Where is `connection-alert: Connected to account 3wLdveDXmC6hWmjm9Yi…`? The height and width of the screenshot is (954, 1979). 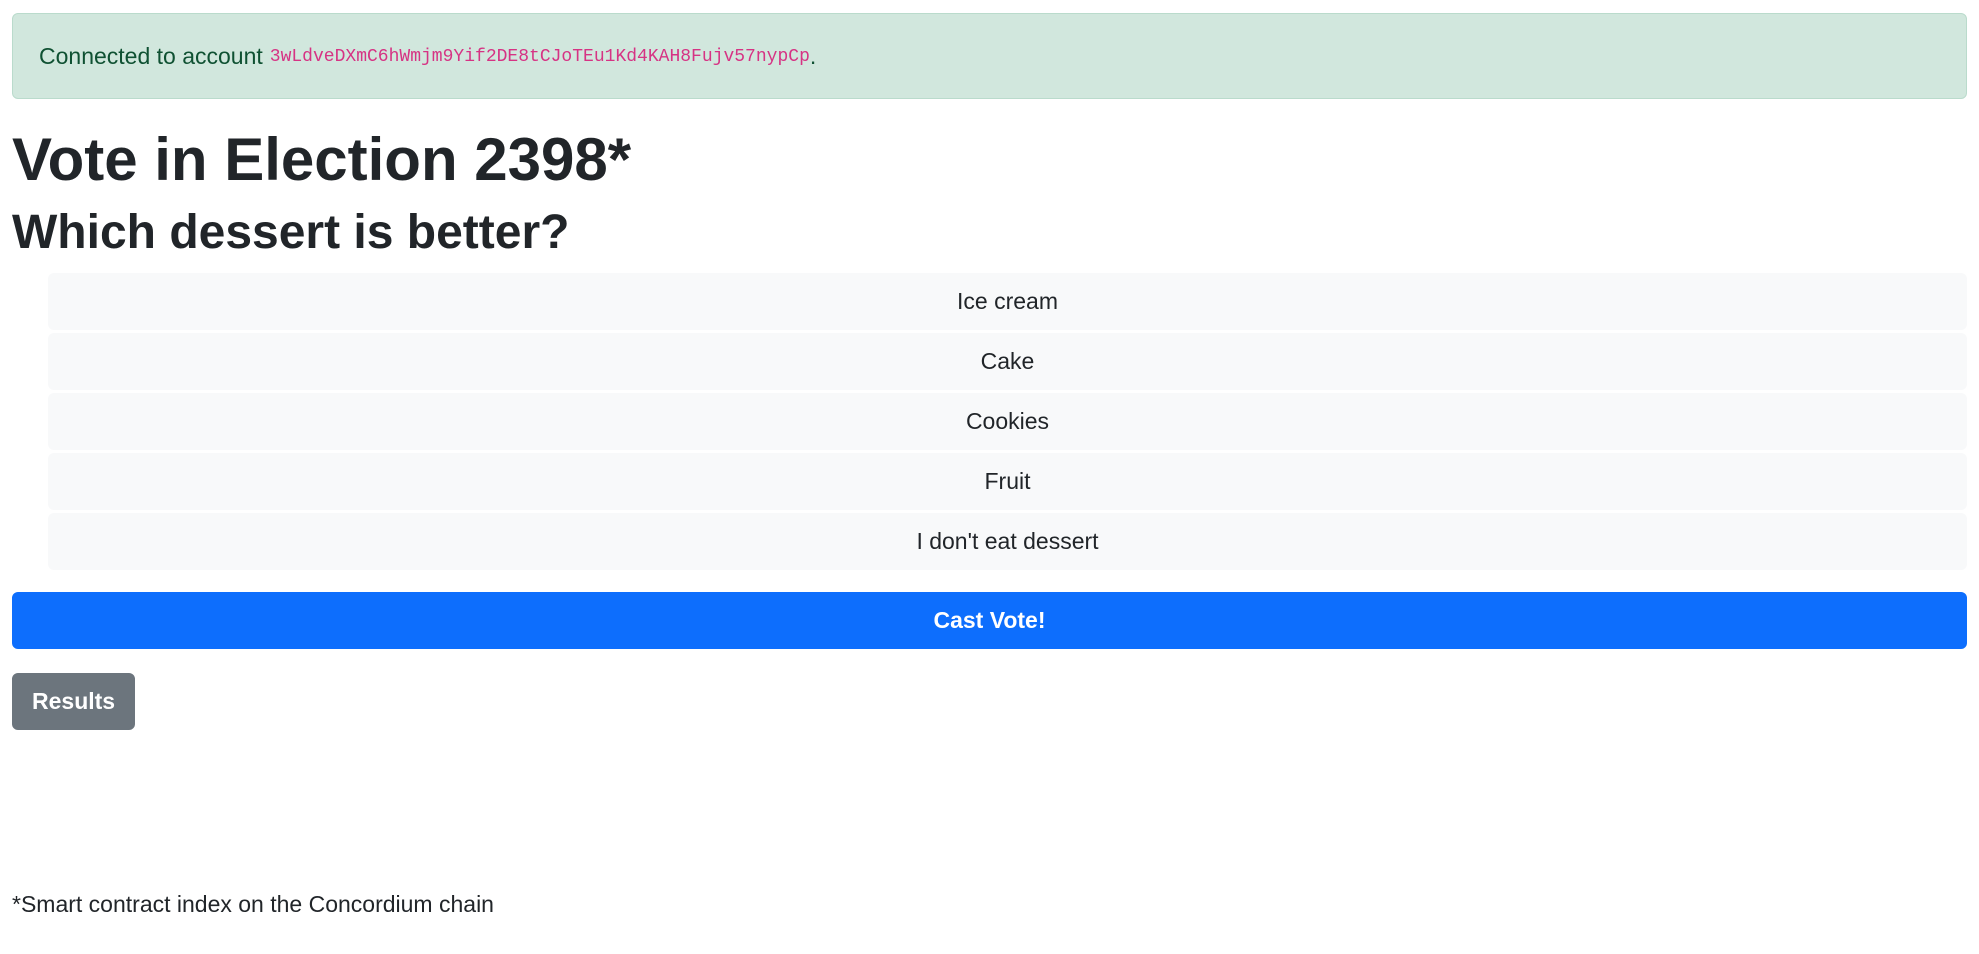 connection-alert: Connected to account 3wLdveDXmC6hWmjm9Yi… is located at coordinates (989, 56).